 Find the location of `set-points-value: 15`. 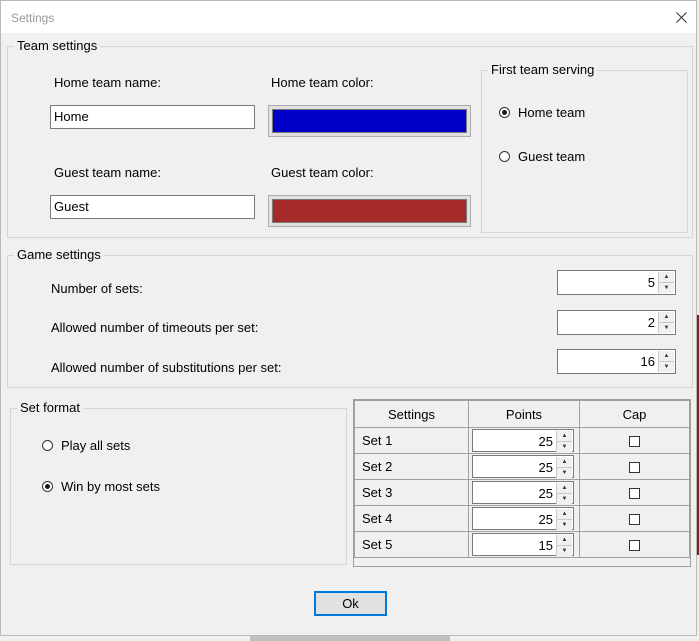

set-points-value: 15 is located at coordinates (545, 545).